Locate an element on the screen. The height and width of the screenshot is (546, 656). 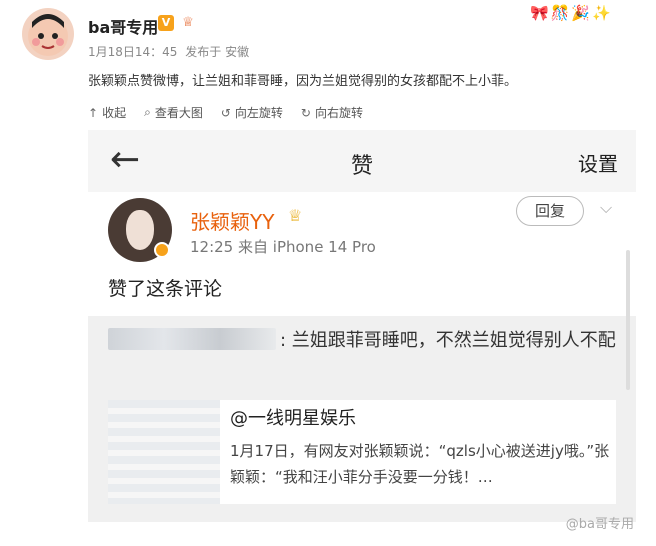
rotate-left-icon: ↺ is located at coordinates (225, 112).